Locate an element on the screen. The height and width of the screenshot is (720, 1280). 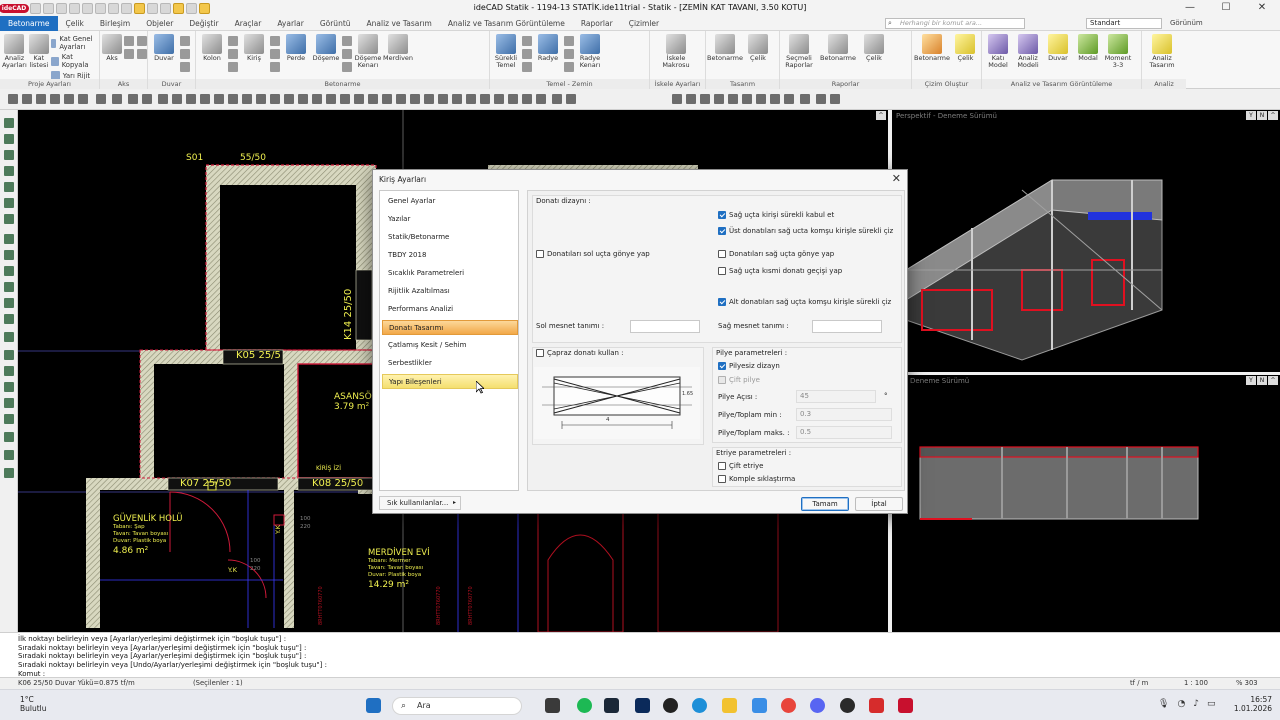
duvar-button: Duvar is located at coordinates (164, 48).